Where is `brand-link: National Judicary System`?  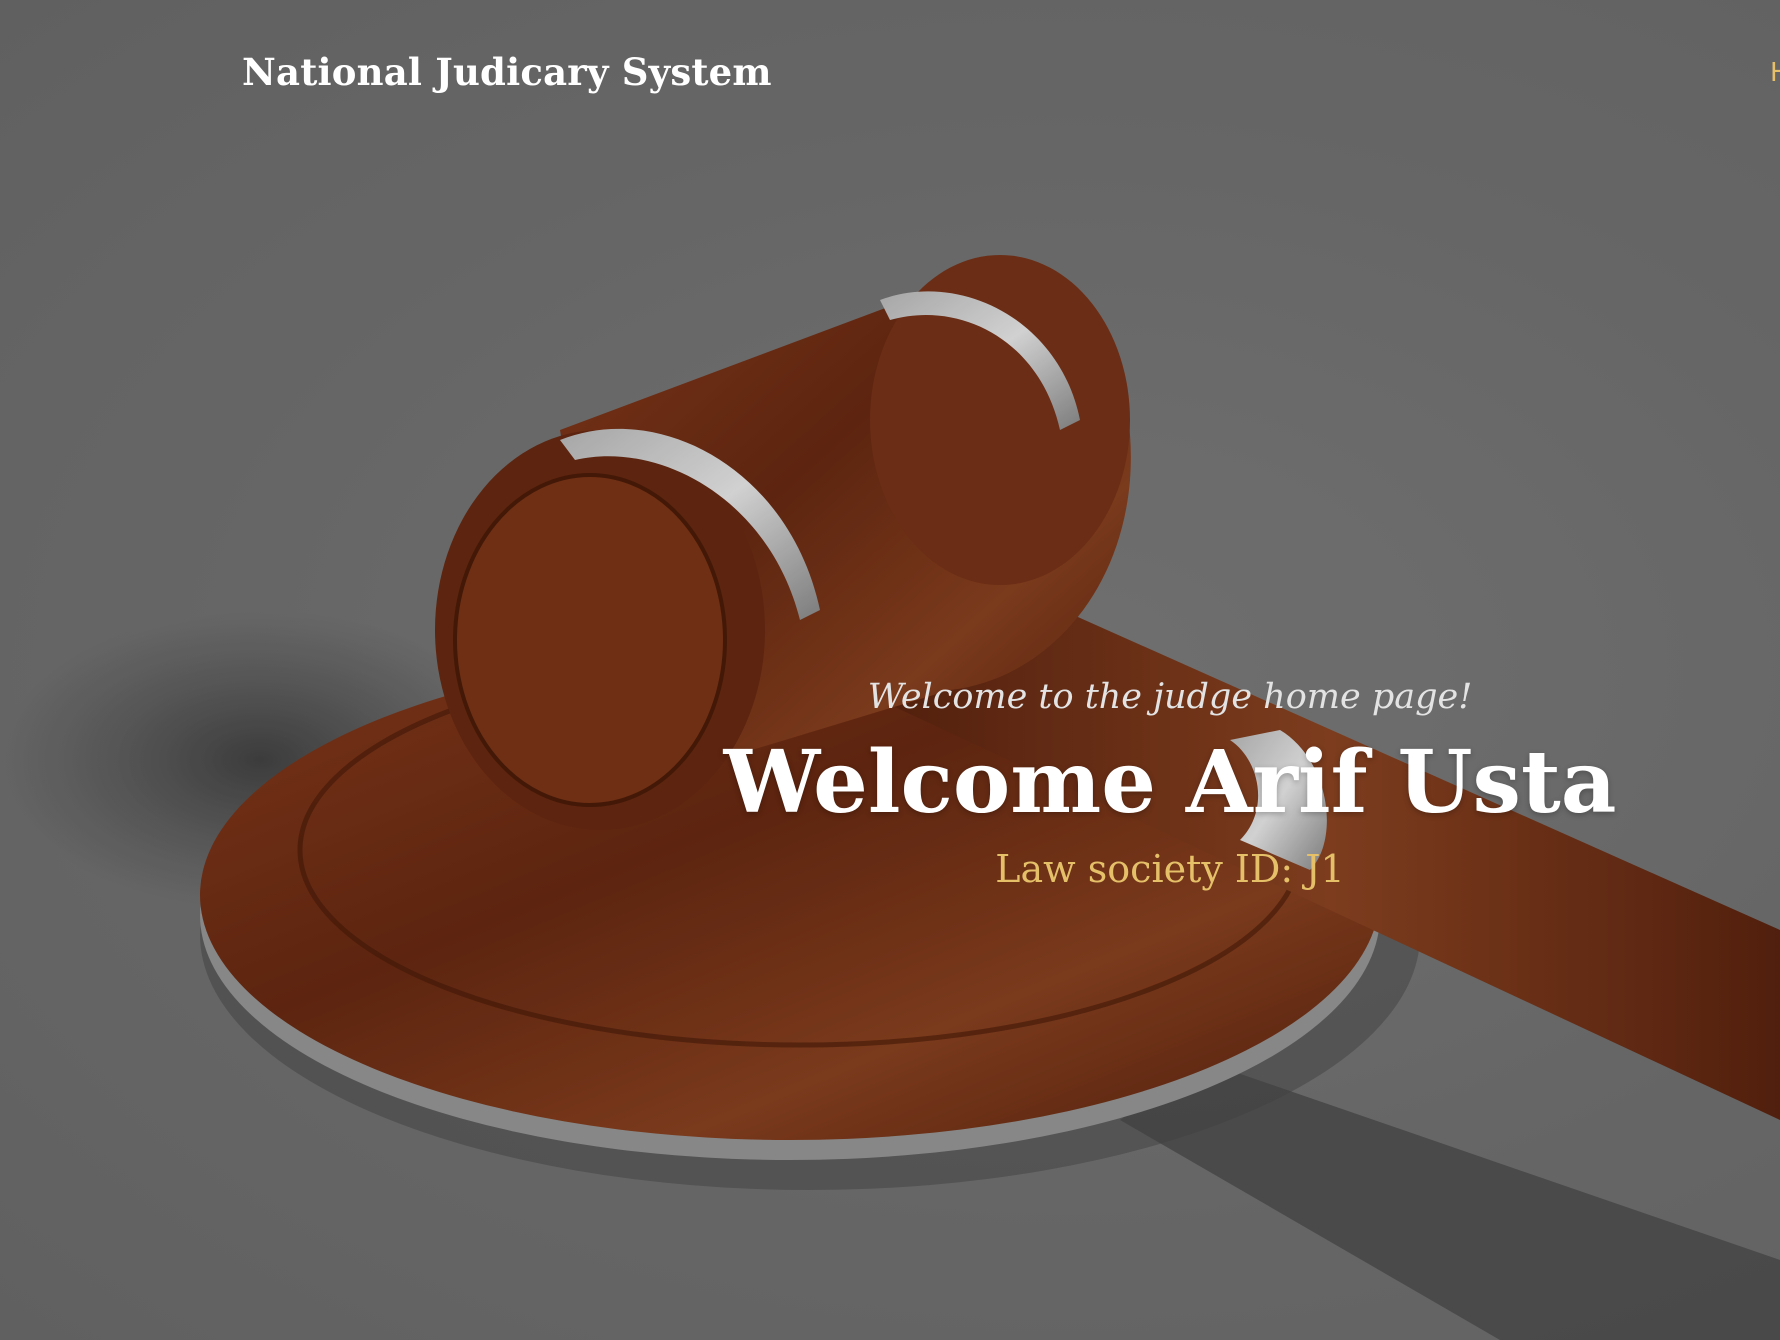 brand-link: National Judicary System is located at coordinates (507, 72).